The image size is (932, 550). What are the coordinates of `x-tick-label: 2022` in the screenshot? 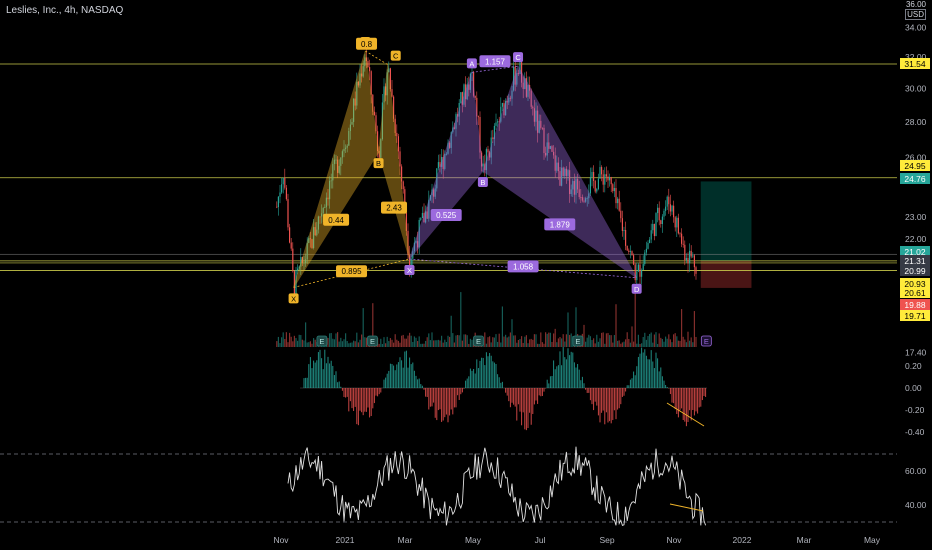 It's located at (742, 540).